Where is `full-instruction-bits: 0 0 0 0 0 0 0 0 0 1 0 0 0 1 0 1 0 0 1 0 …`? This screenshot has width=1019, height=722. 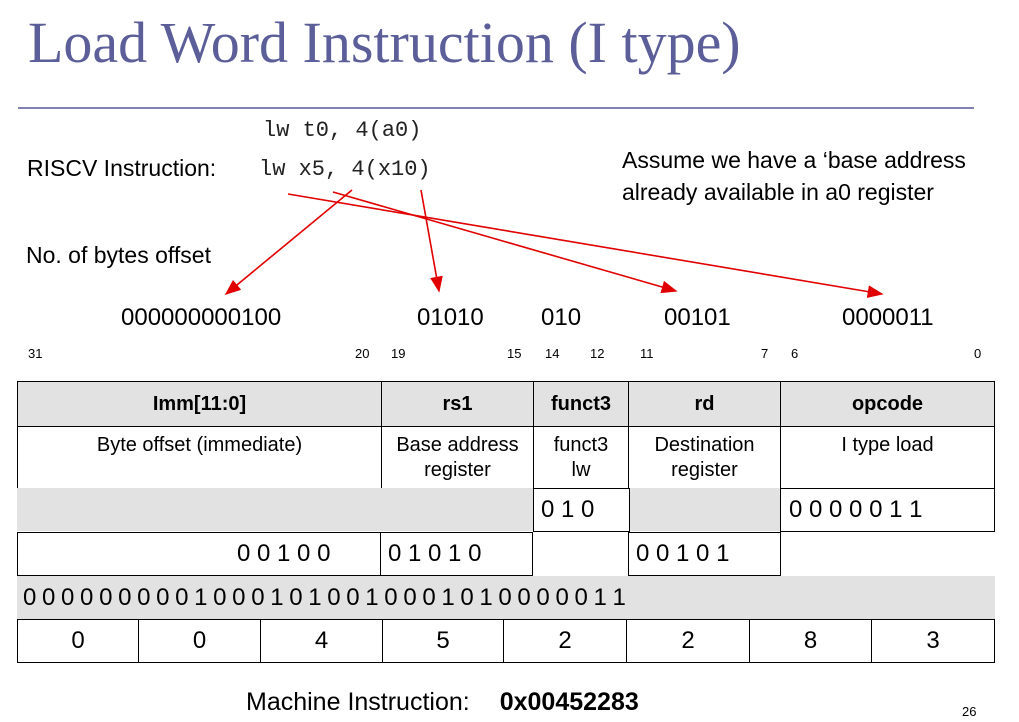
full-instruction-bits: 0 0 0 0 0 0 0 0 0 1 0 0 0 1 0 1 0 0 1 0 … is located at coordinates (324, 597).